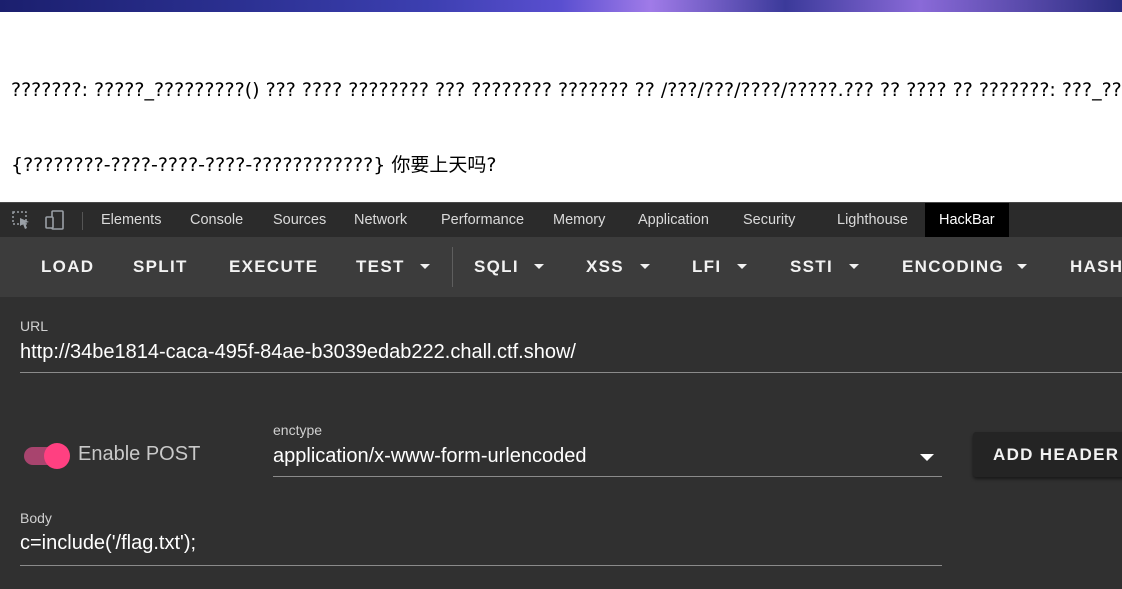 Image resolution: width=1122 pixels, height=589 pixels. Describe the element at coordinates (645, 266) in the screenshot. I see `xss-chevron-down-icon` at that location.